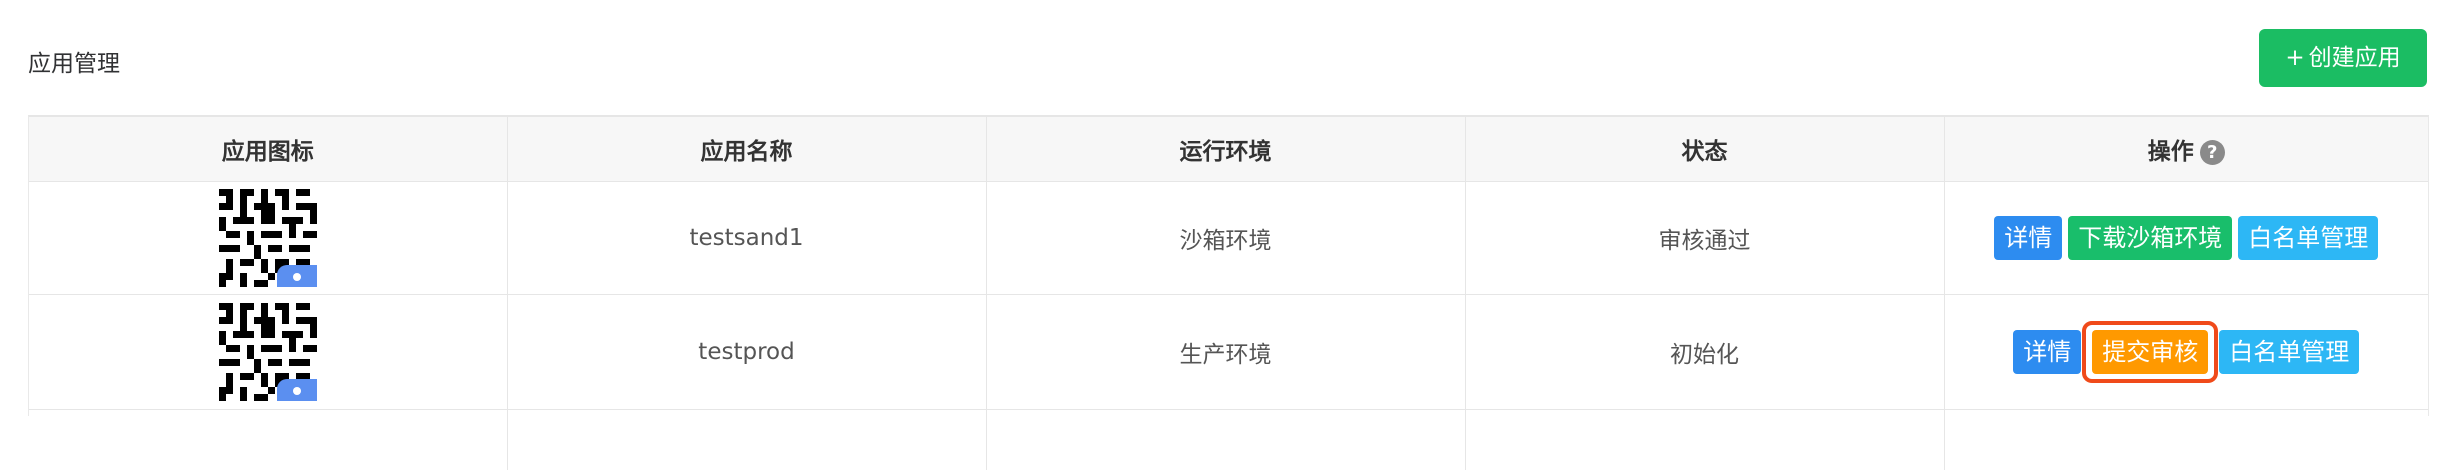 This screenshot has width=2454, height=470. What do you see at coordinates (746, 238) in the screenshot?
I see `app-name-cell: testsand1` at bounding box center [746, 238].